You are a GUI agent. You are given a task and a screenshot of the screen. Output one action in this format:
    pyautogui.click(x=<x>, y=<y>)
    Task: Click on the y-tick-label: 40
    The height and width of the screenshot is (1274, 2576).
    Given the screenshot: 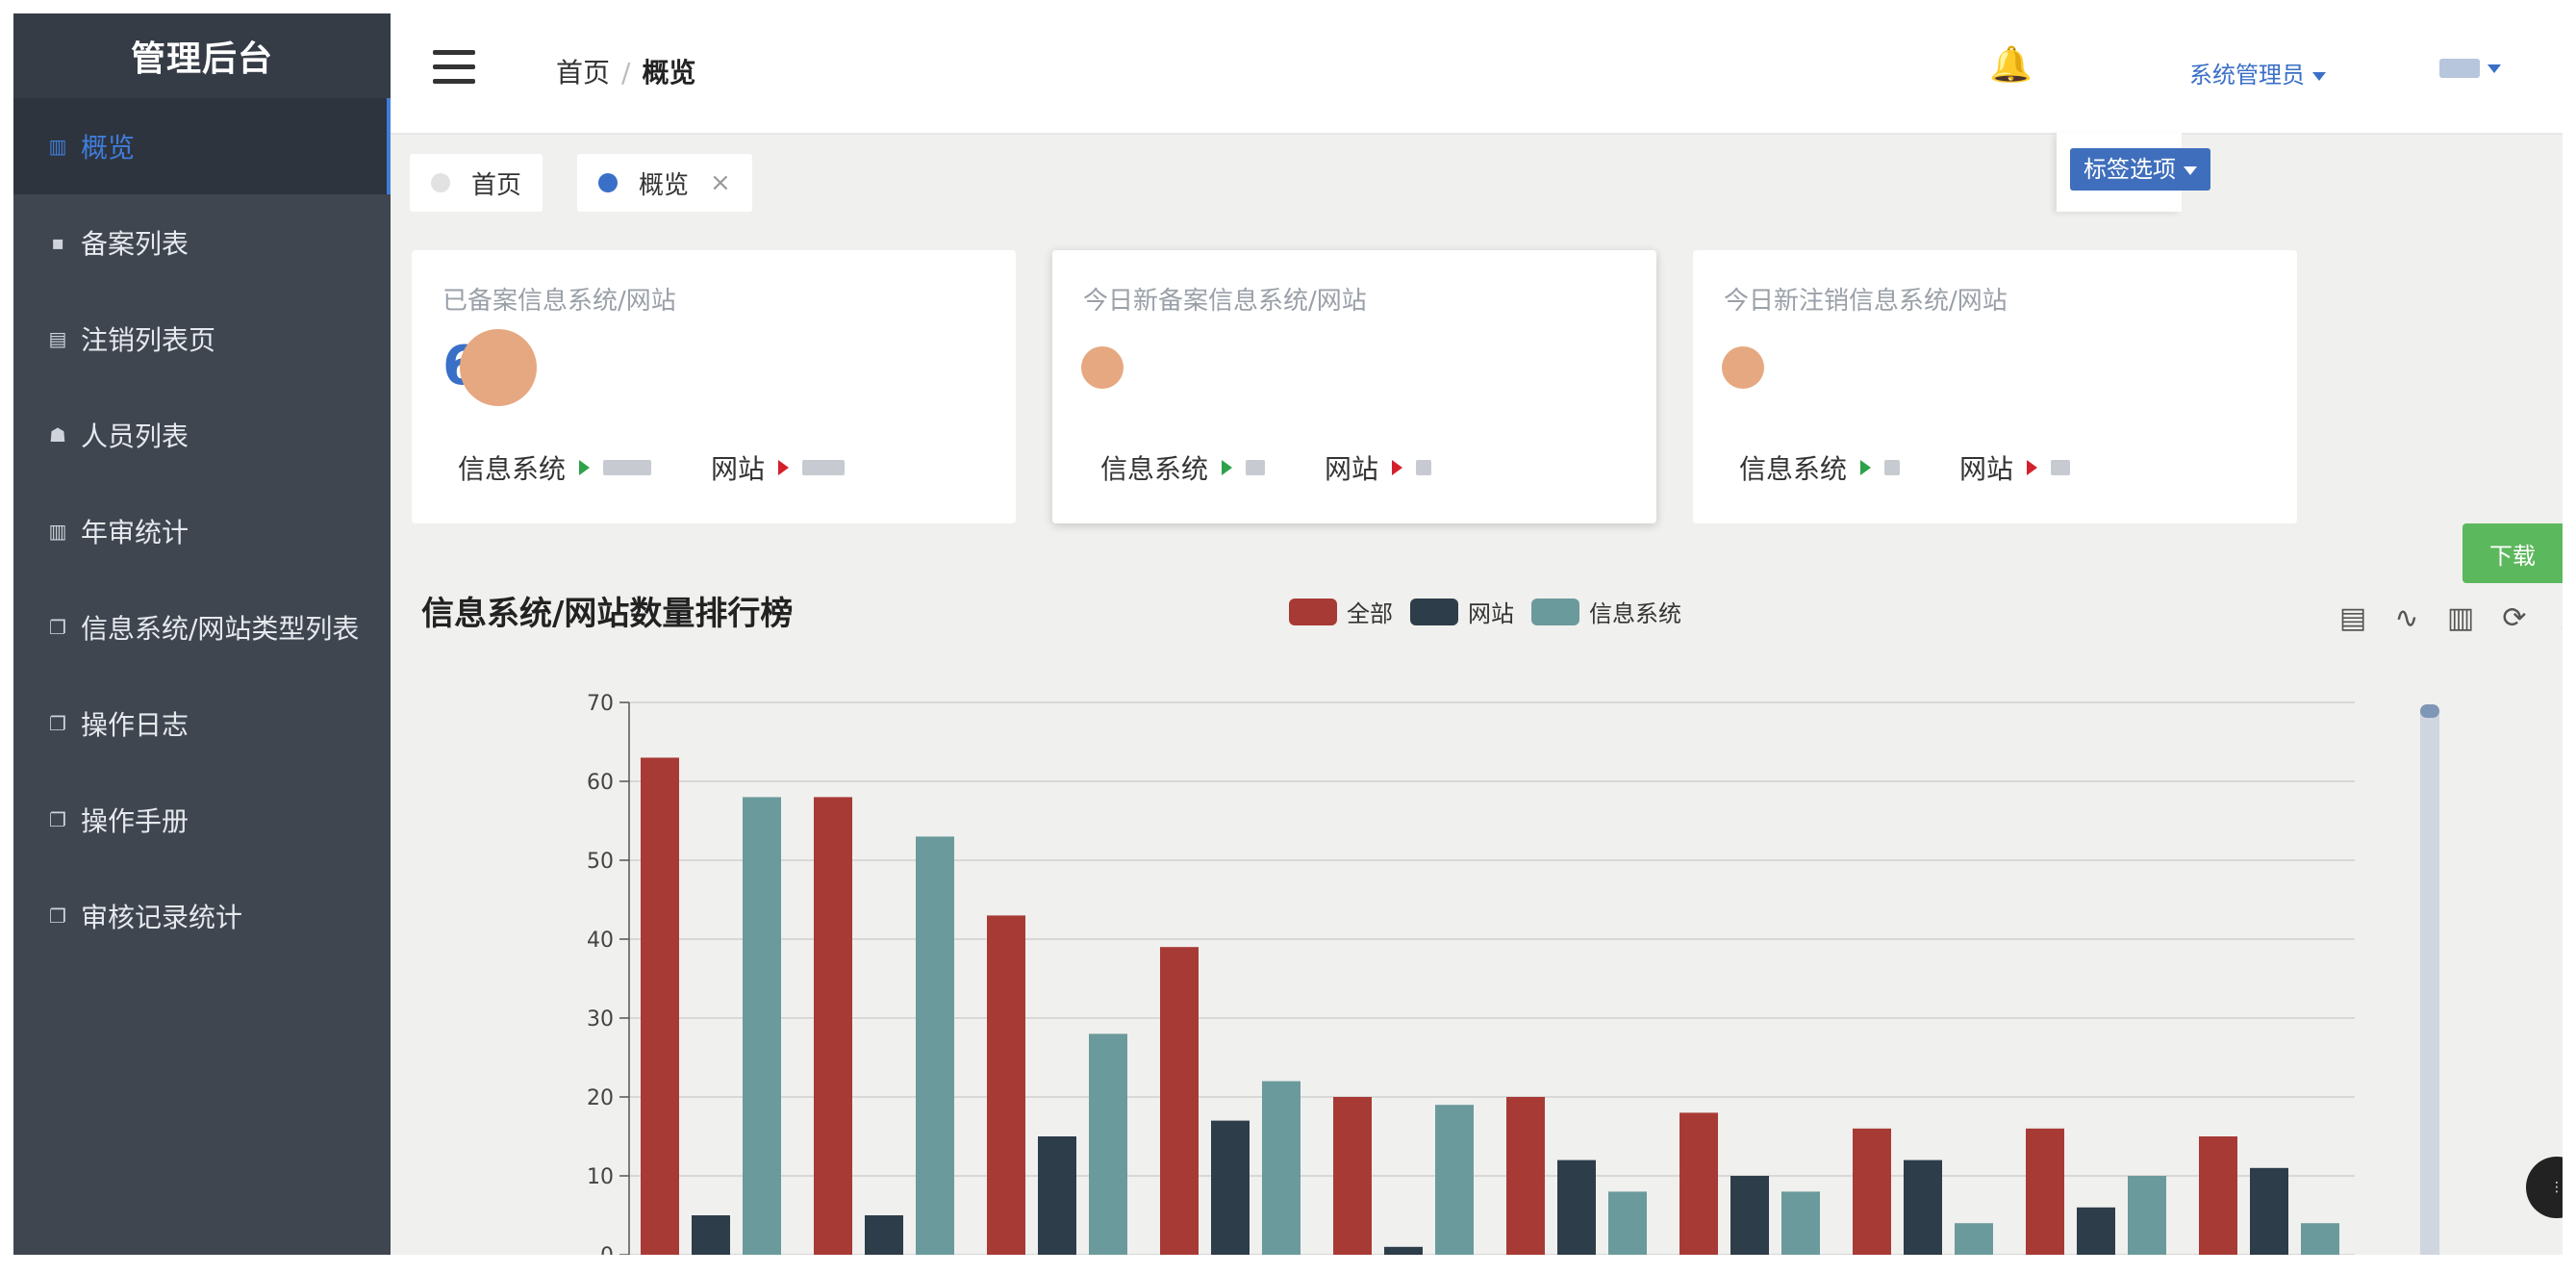 What is the action you would take?
    pyautogui.click(x=600, y=941)
    